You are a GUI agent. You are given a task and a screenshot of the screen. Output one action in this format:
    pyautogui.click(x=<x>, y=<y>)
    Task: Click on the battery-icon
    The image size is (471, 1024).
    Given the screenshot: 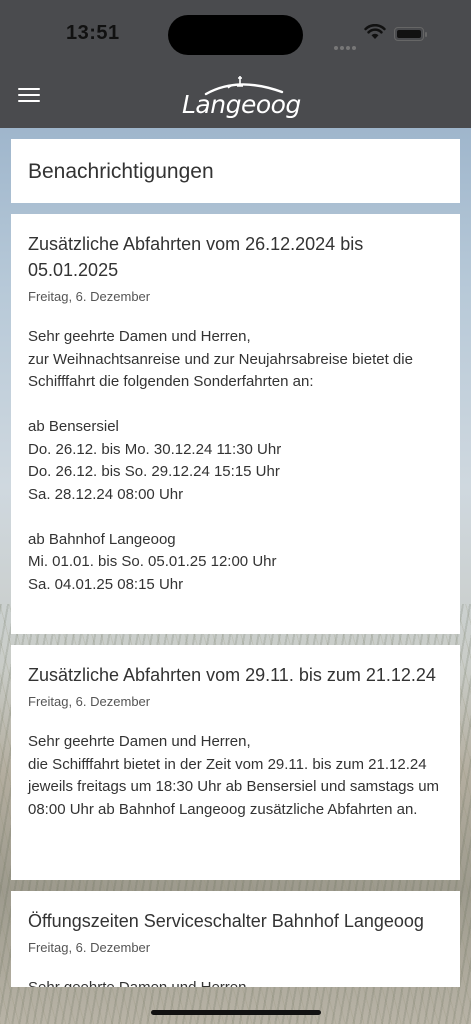 What is the action you would take?
    pyautogui.click(x=410, y=34)
    